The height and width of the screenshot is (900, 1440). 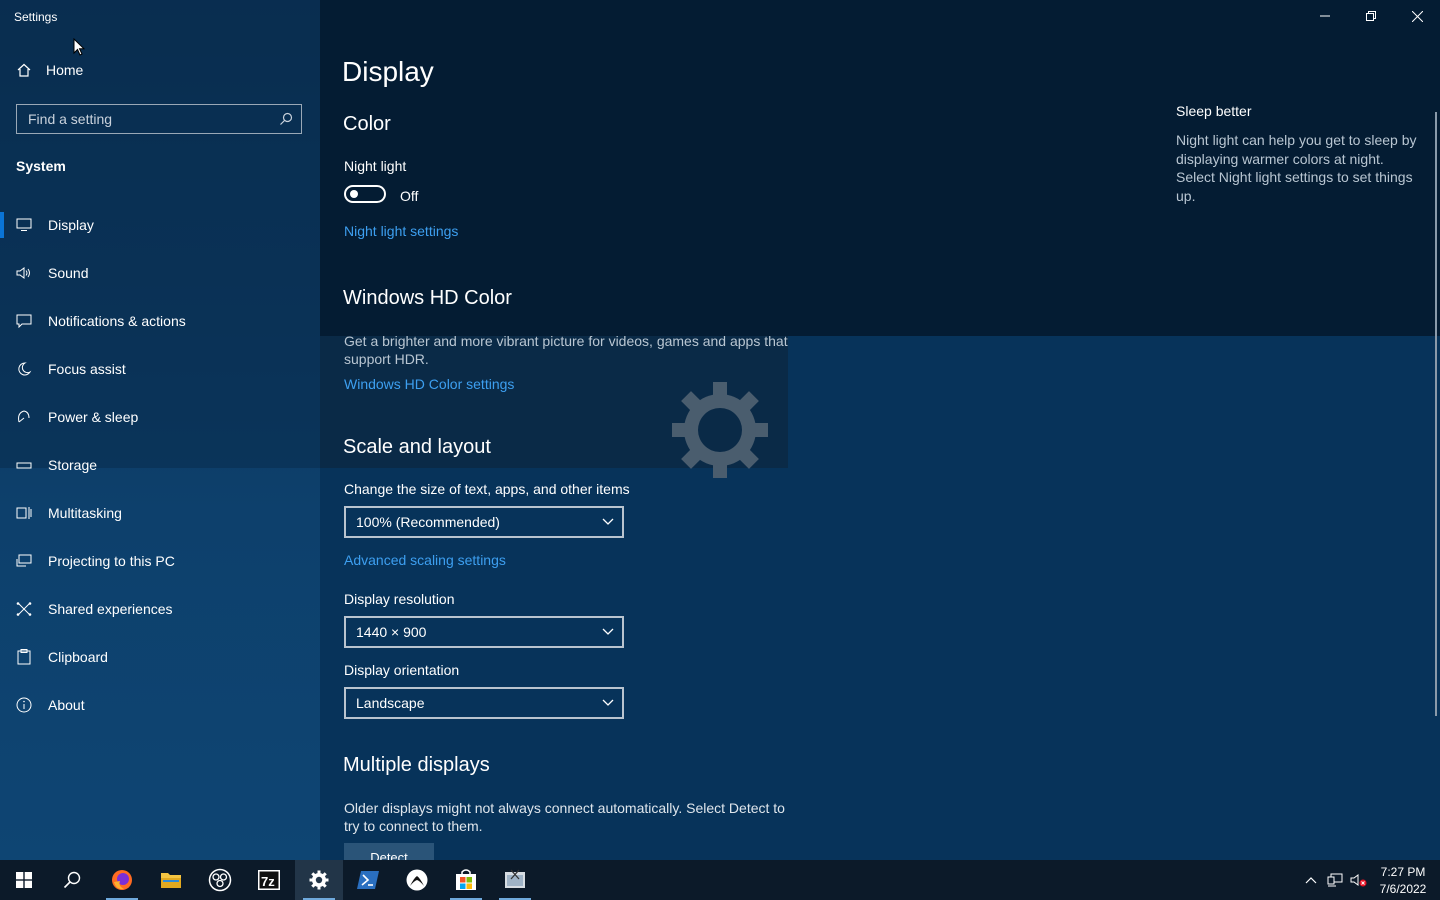 I want to click on sidebar-item-label: Power & sleep, so click(x=93, y=417).